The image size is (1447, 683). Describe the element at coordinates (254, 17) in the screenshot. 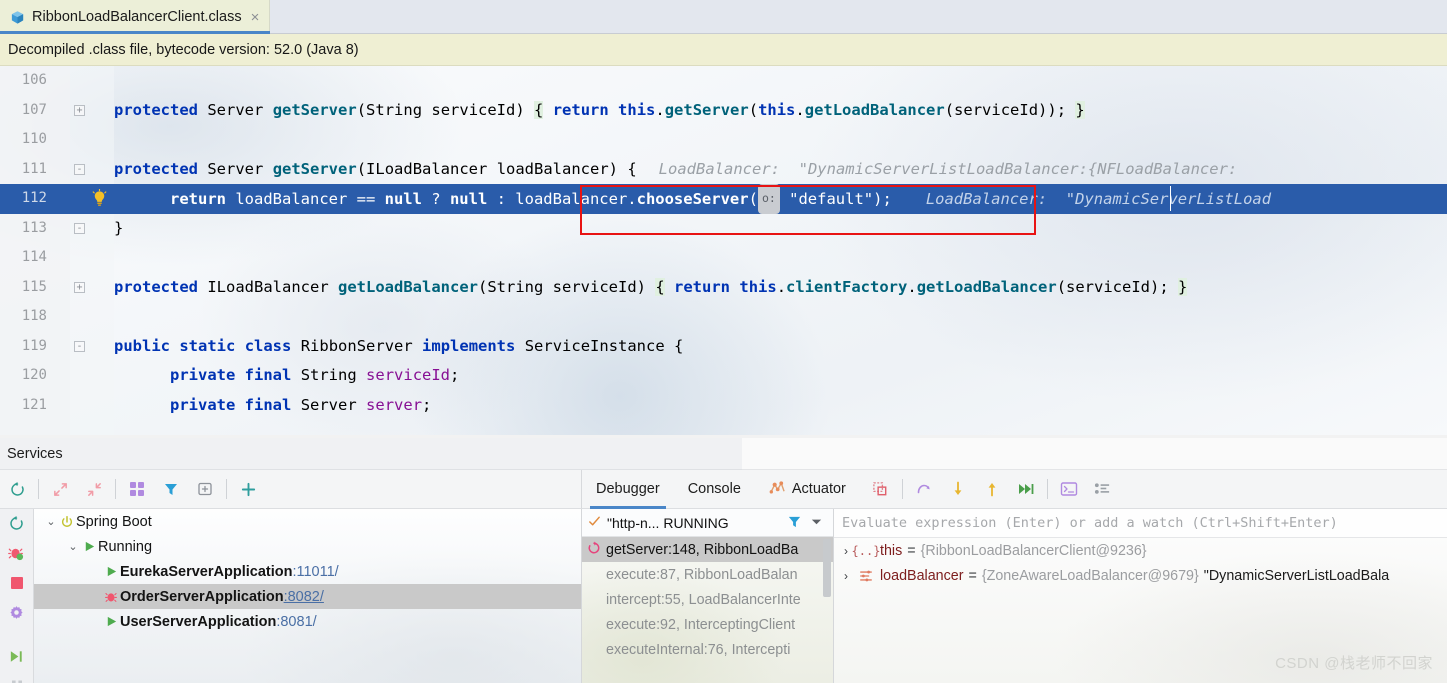

I see `close-icon: ×` at that location.